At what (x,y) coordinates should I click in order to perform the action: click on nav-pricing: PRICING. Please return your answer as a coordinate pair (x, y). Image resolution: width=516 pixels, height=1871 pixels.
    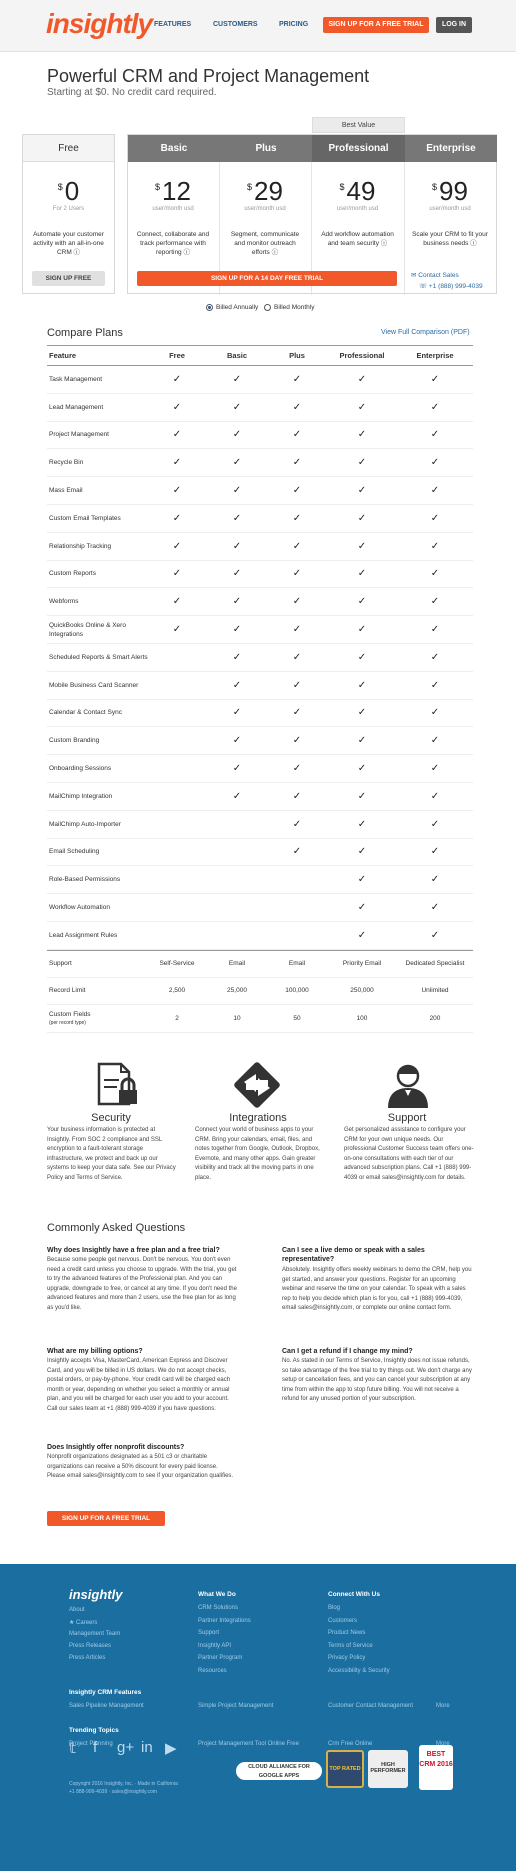
    Looking at the image, I should click on (293, 24).